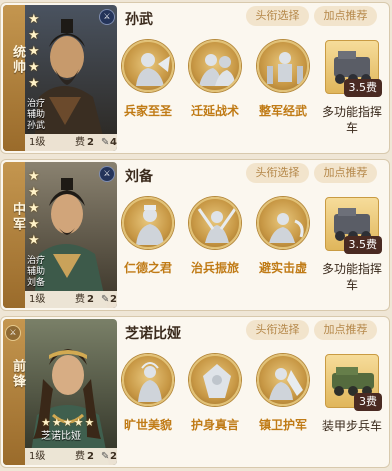  I want to click on skill-2: 迁延战术, so click(215, 79).